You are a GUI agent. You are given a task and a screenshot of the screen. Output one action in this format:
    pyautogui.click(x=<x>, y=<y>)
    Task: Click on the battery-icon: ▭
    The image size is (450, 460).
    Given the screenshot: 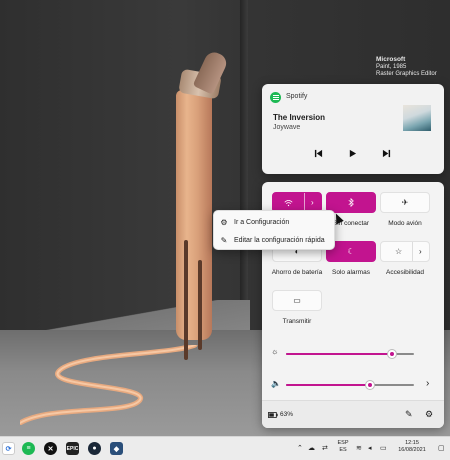 What is the action you would take?
    pyautogui.click(x=383, y=448)
    